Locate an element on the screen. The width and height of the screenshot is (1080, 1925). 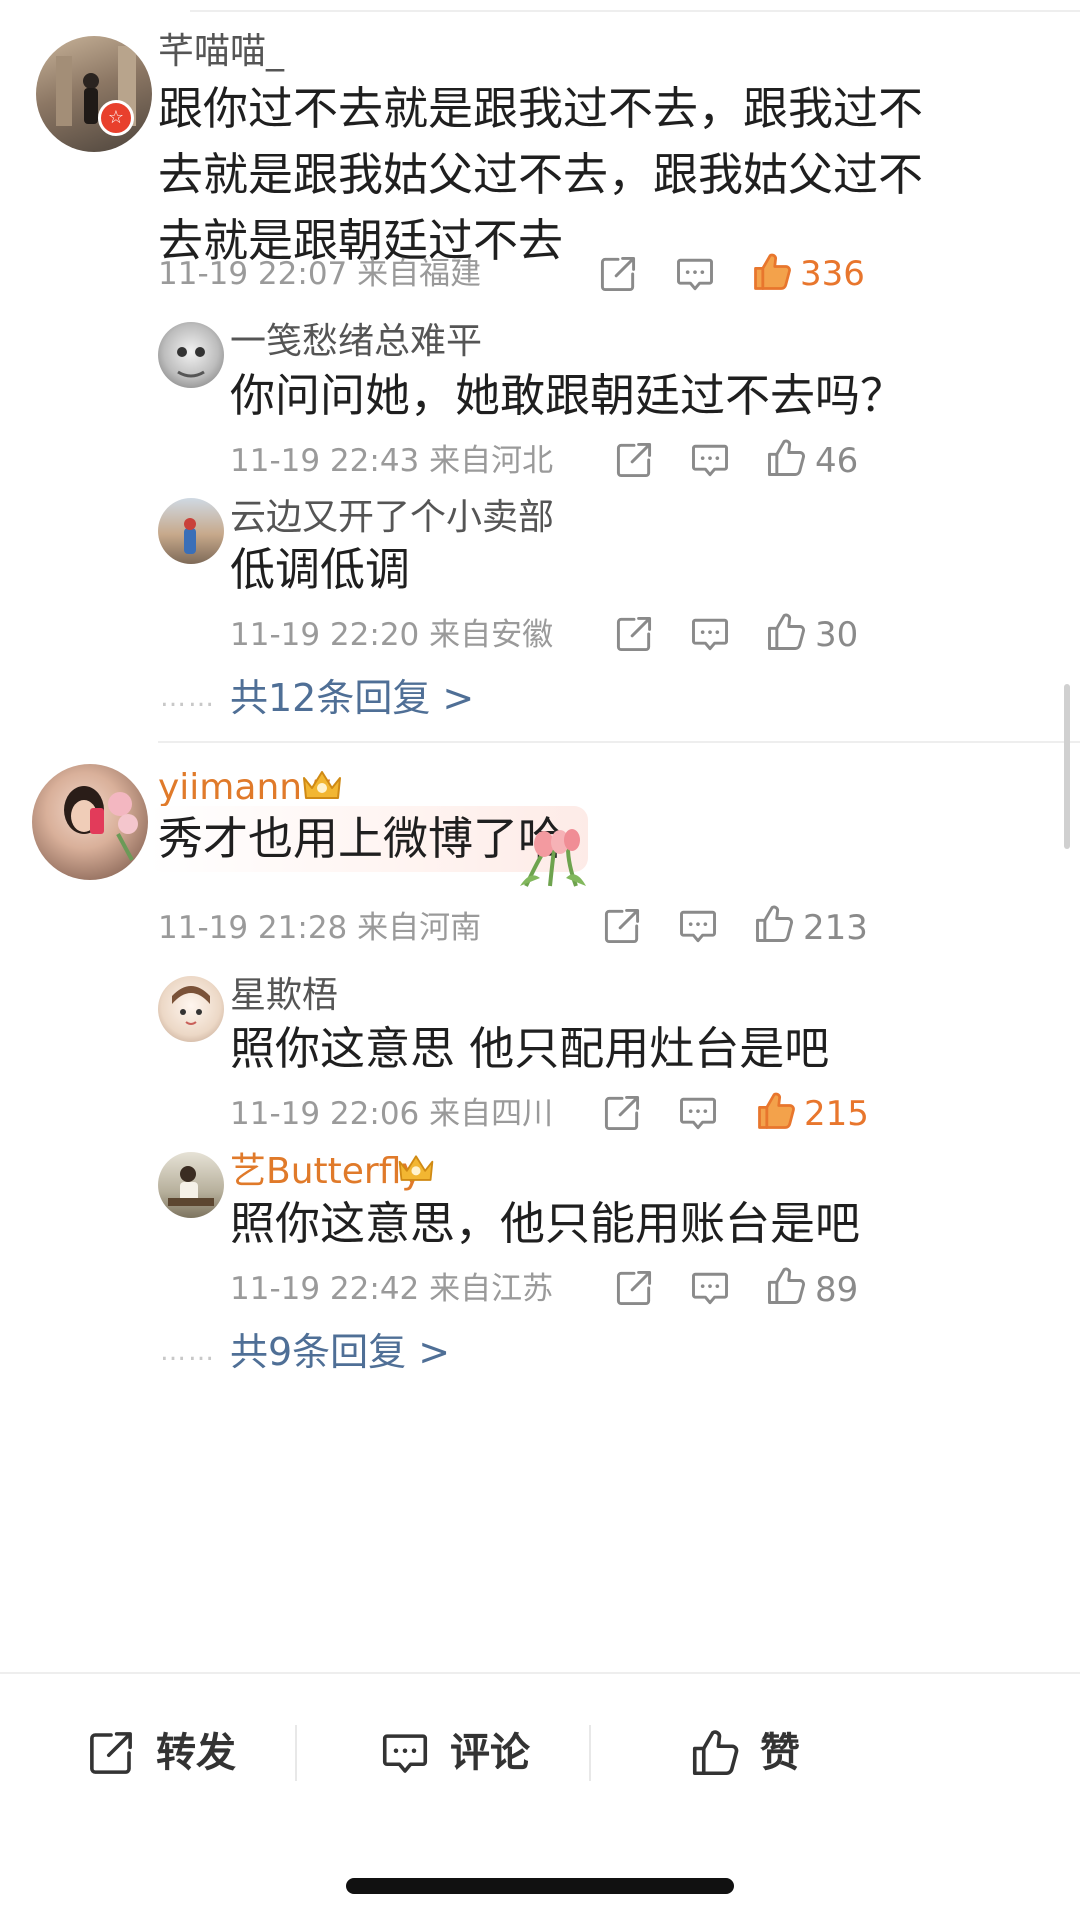
tulip-decoration-icon is located at coordinates (553, 857).